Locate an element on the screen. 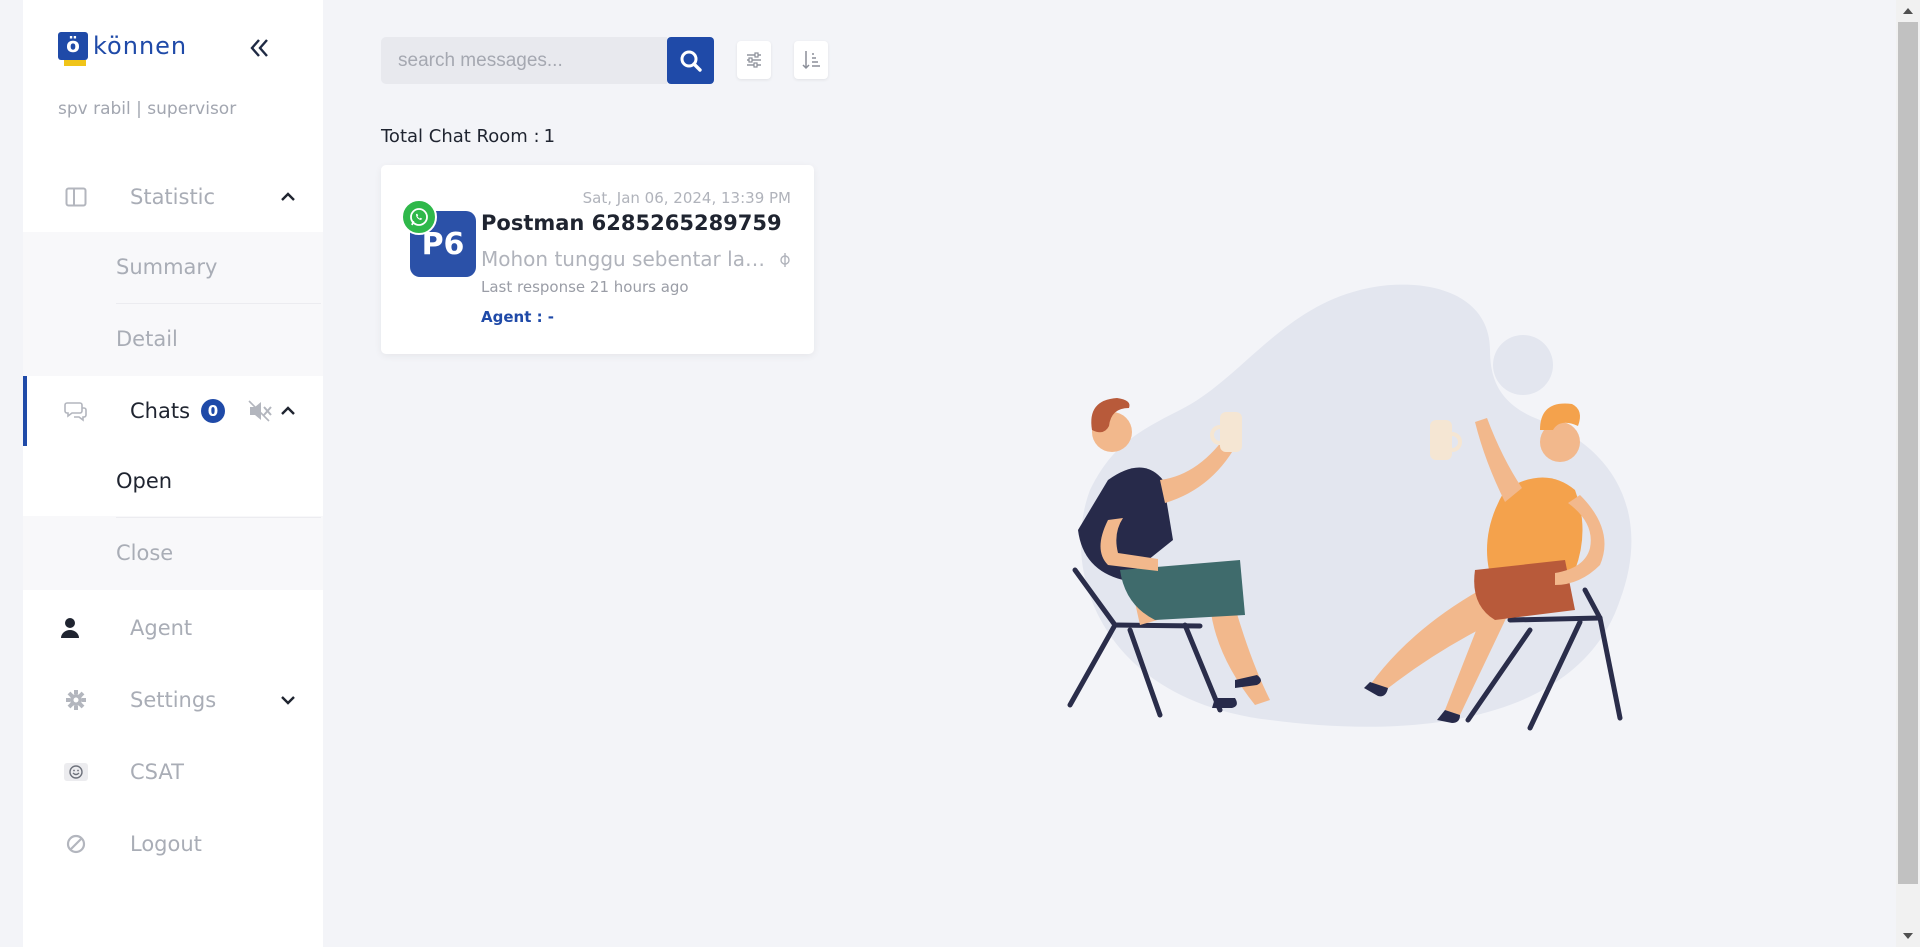 This screenshot has width=1920, height=947. nav-close-label: Close is located at coordinates (145, 553).